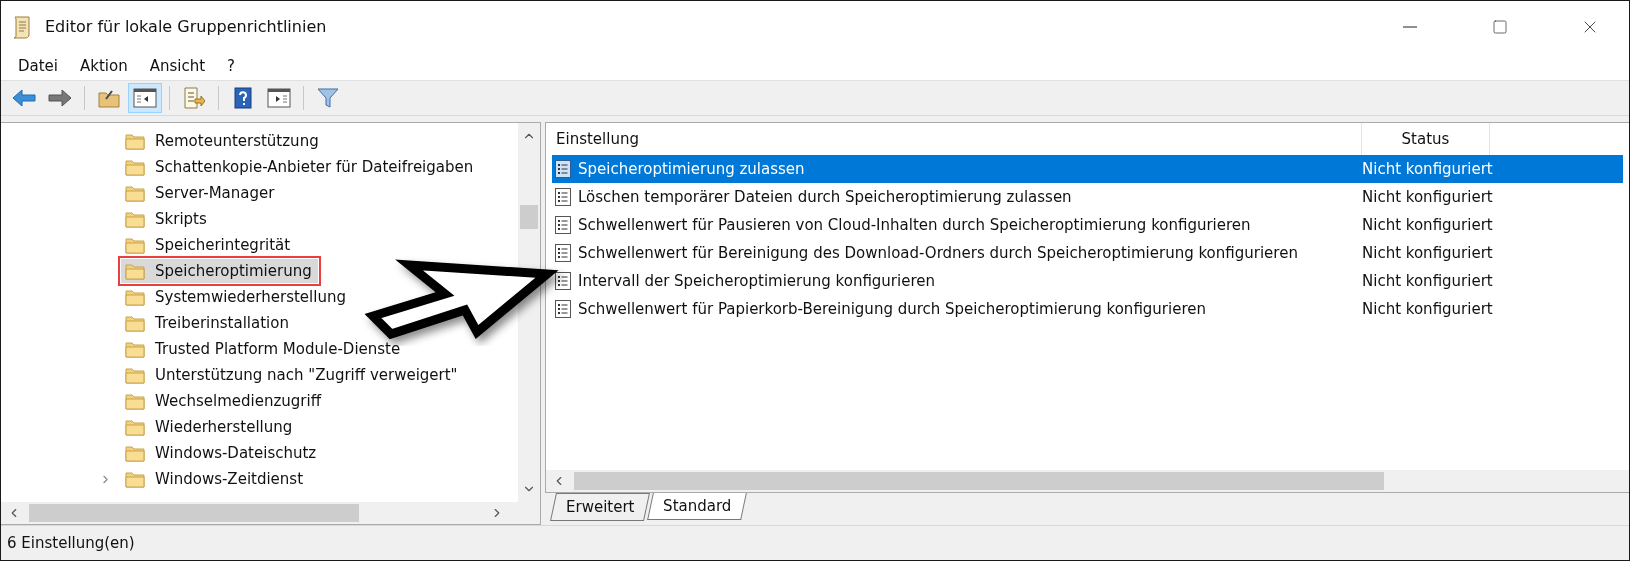  Describe the element at coordinates (231, 66) in the screenshot. I see `menu-item: ?` at that location.